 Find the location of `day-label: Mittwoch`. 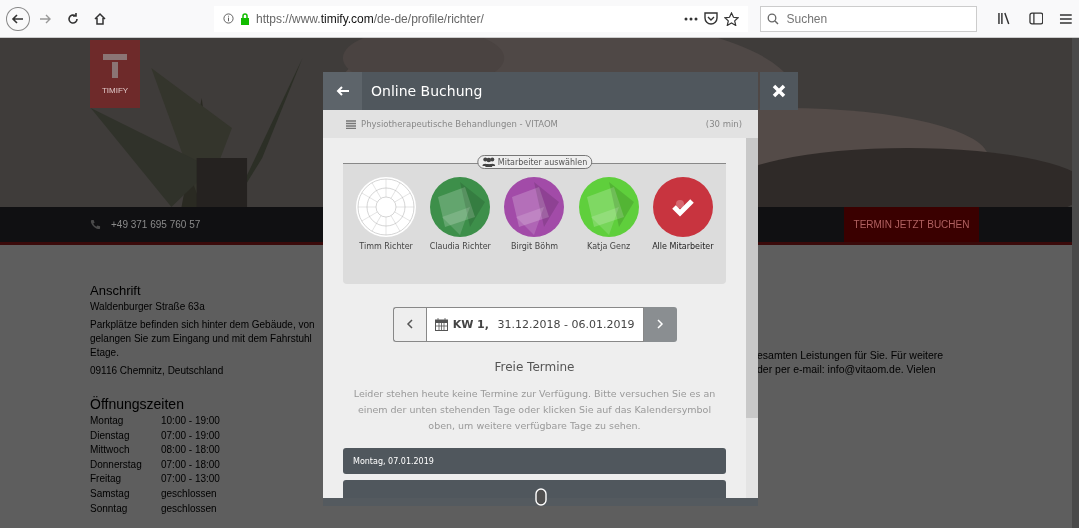

day-label: Mittwoch is located at coordinates (110, 450).